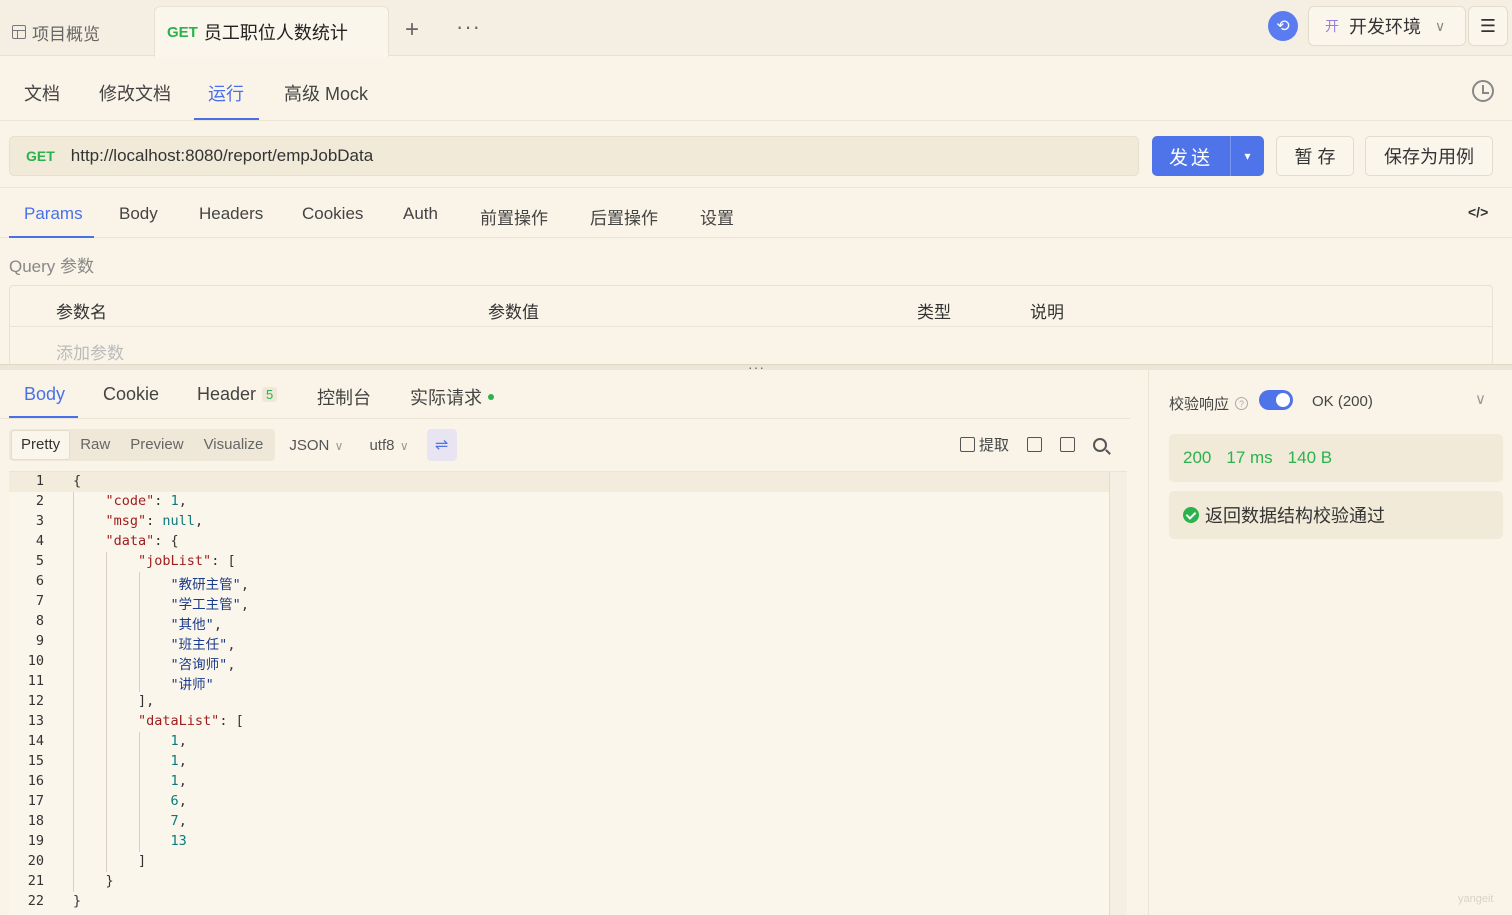 The width and height of the screenshot is (1512, 915). What do you see at coordinates (1100, 444) in the screenshot?
I see `search-icon` at bounding box center [1100, 444].